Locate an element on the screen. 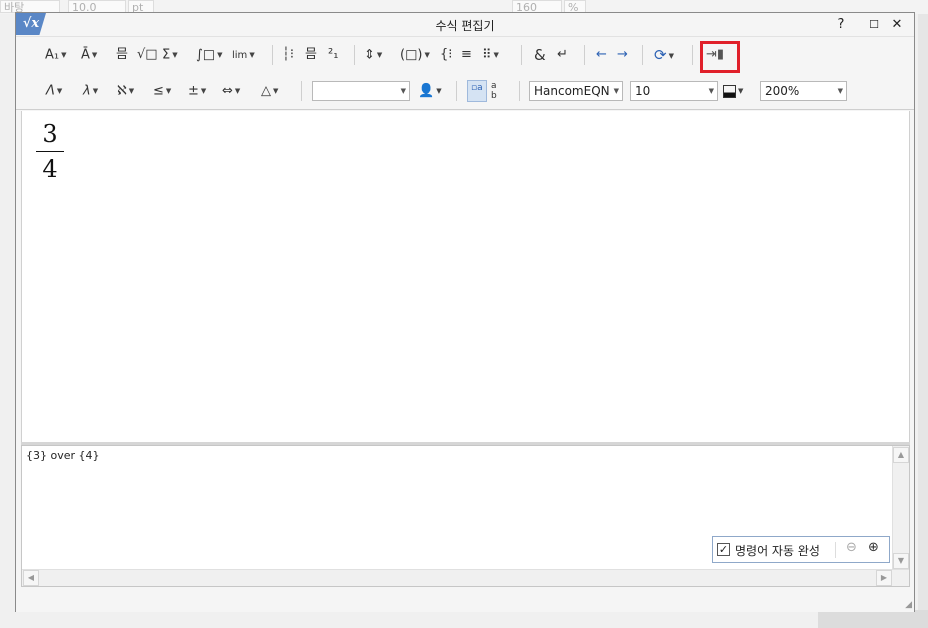 The width and height of the screenshot is (928, 628). resize-grip-icon: ◢ is located at coordinates (908, 605).